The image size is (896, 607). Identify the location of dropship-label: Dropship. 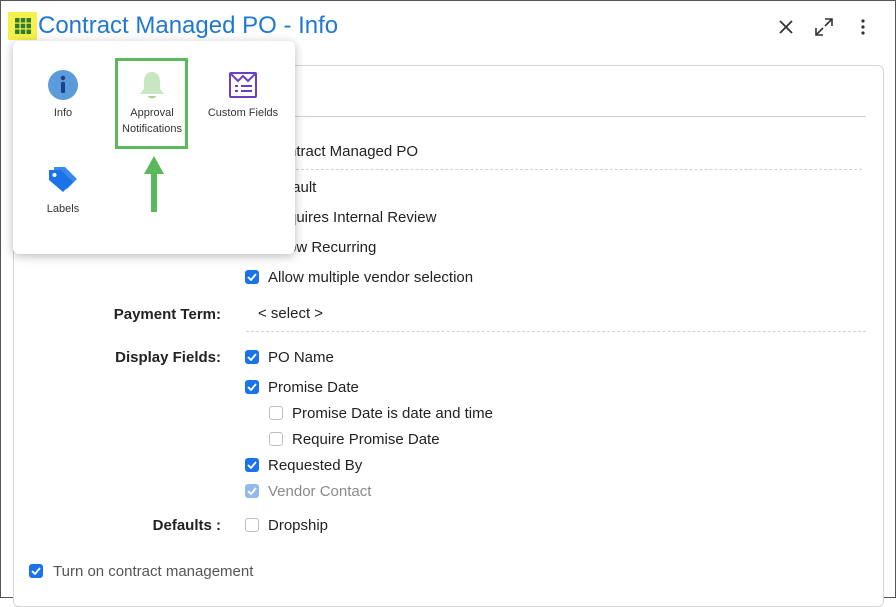
(298, 525).